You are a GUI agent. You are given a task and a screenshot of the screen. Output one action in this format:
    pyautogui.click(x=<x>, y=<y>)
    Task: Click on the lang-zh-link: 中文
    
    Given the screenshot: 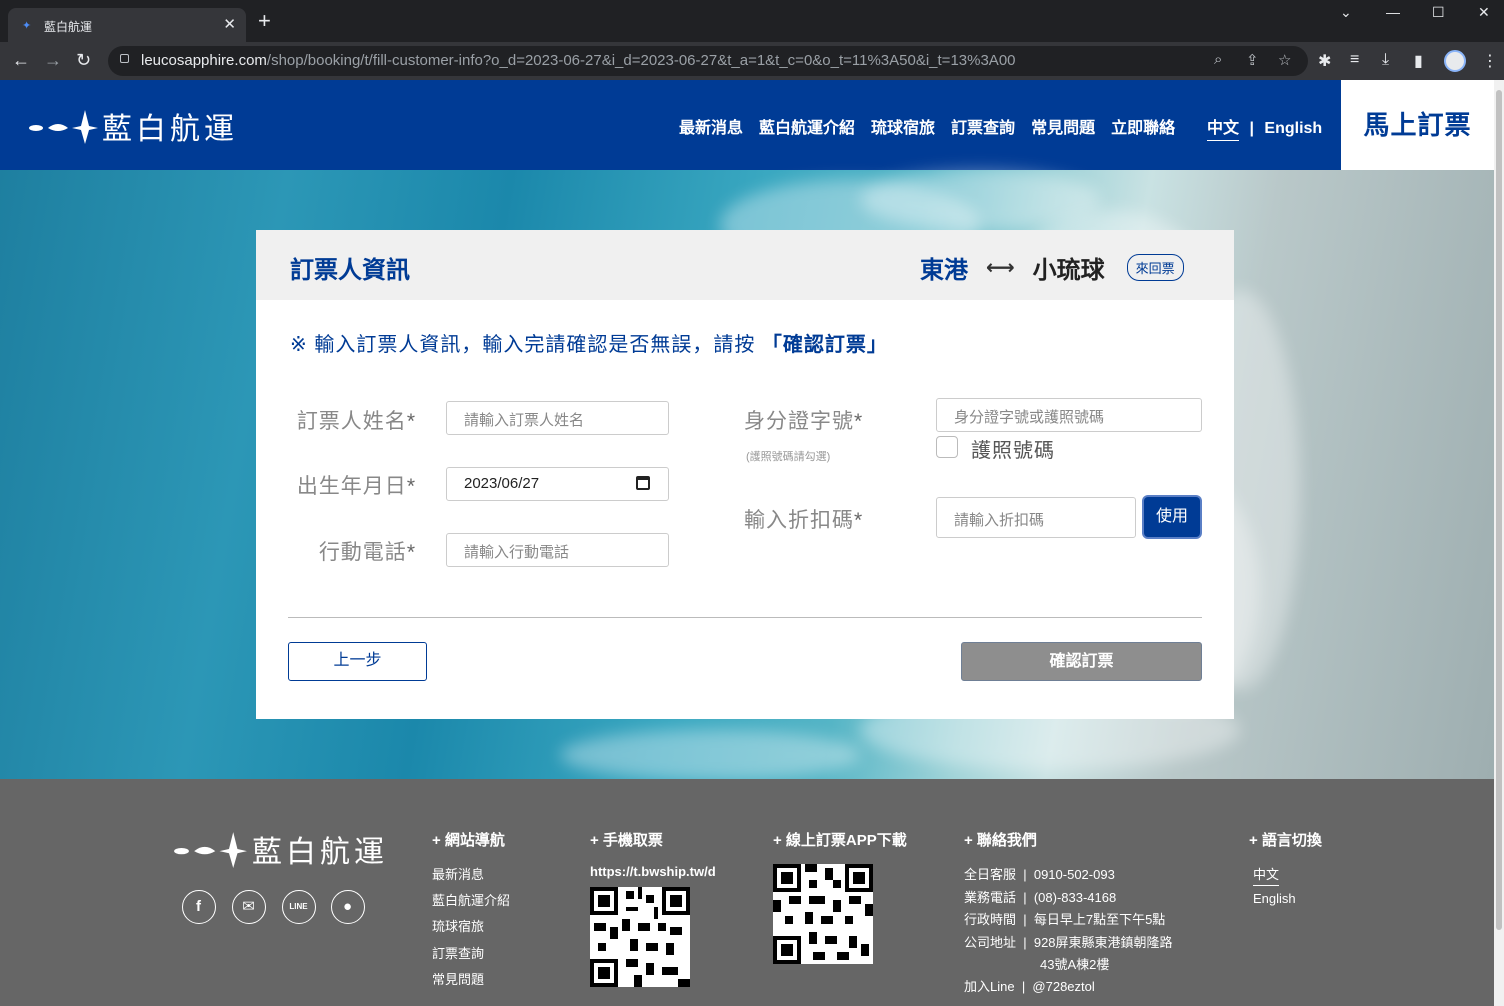 What is the action you would take?
    pyautogui.click(x=1223, y=130)
    